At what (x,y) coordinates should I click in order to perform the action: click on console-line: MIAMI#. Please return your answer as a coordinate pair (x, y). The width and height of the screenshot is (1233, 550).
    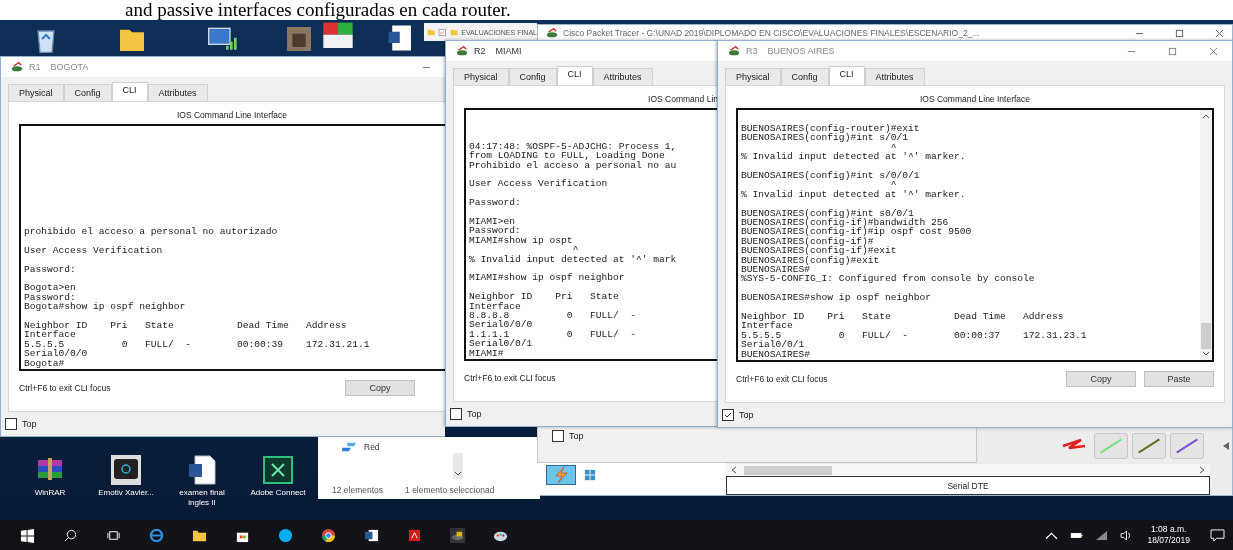
    Looking at the image, I should click on (487, 353).